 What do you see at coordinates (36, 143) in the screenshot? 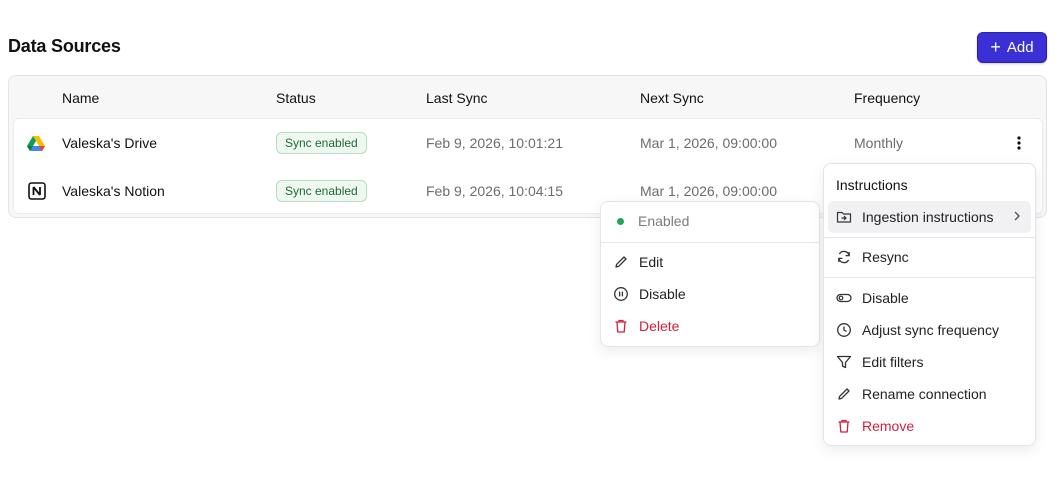
I see `google-drive-icon` at bounding box center [36, 143].